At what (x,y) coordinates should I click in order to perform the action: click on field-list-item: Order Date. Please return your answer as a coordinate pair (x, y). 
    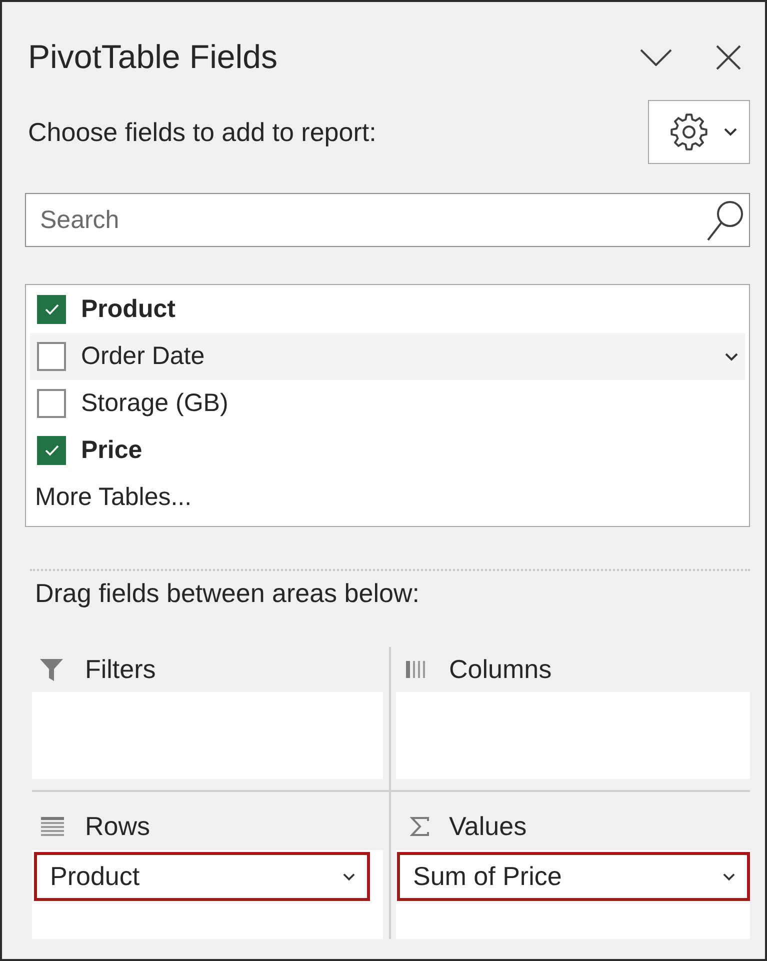
    Looking at the image, I should click on (387, 356).